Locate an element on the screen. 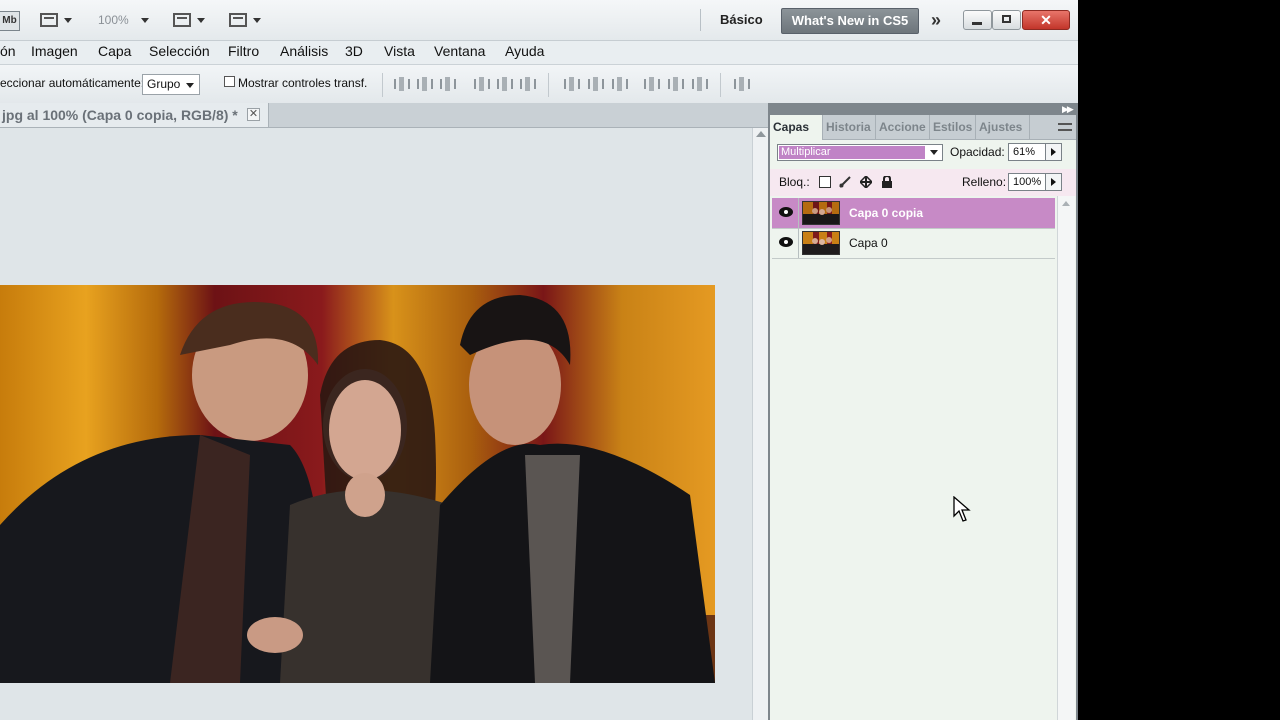 The height and width of the screenshot is (720, 1280). auto-select-label: eccionar automáticamente: is located at coordinates (72, 83).